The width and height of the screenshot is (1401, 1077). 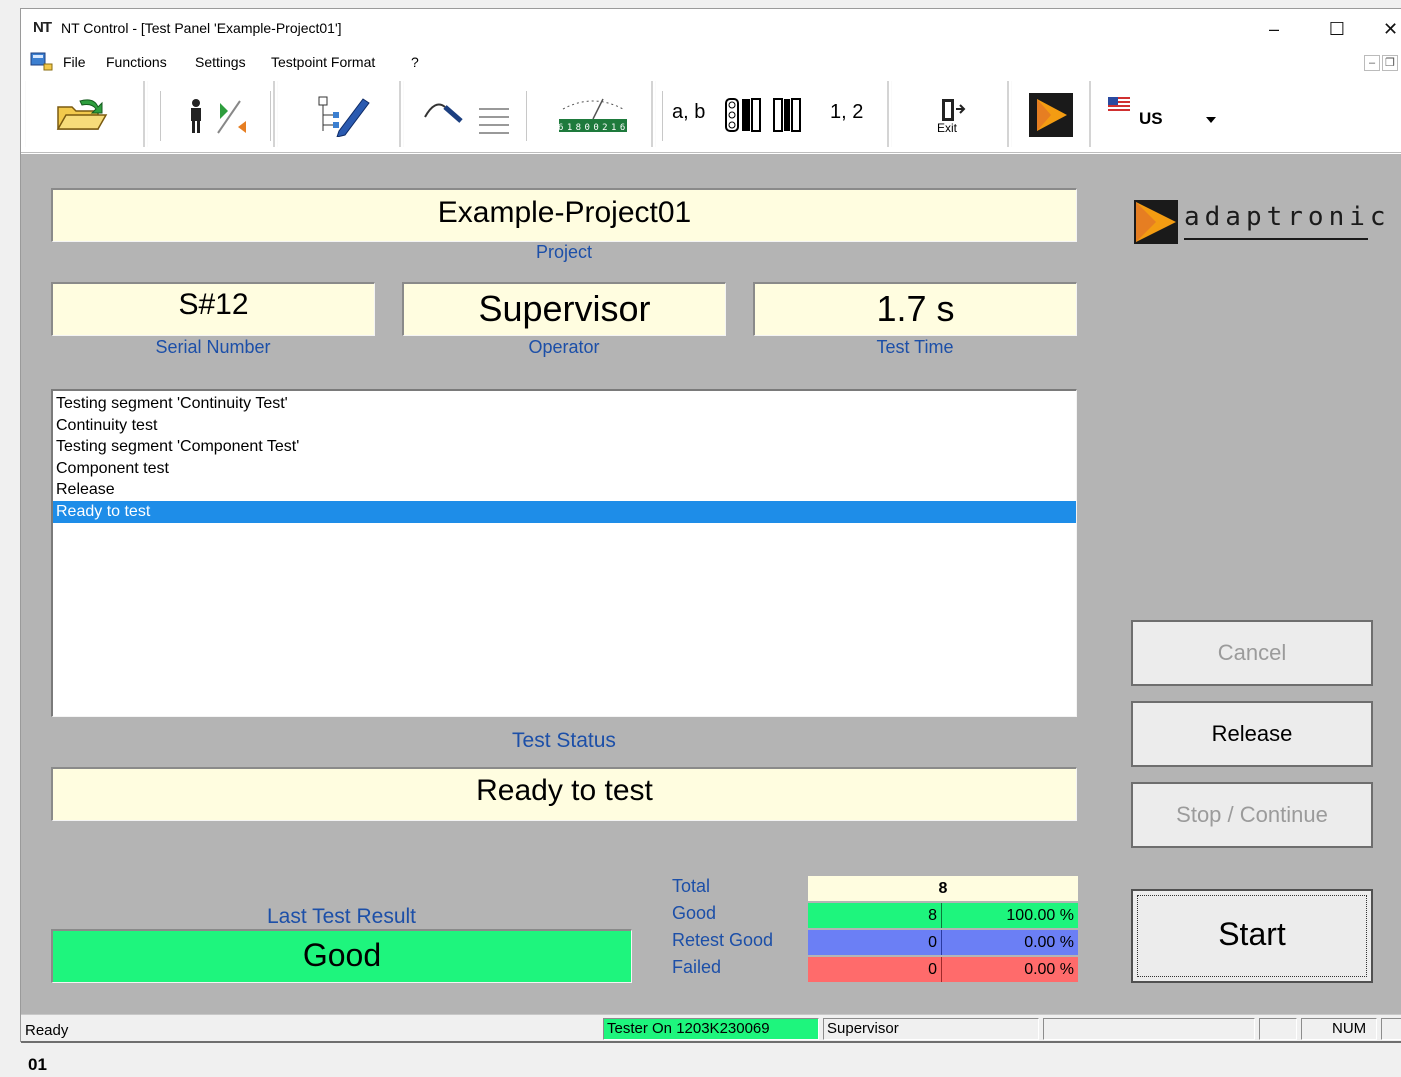 What do you see at coordinates (1339, 1029) in the screenshot?
I see `num-lock-pane: NUM` at bounding box center [1339, 1029].